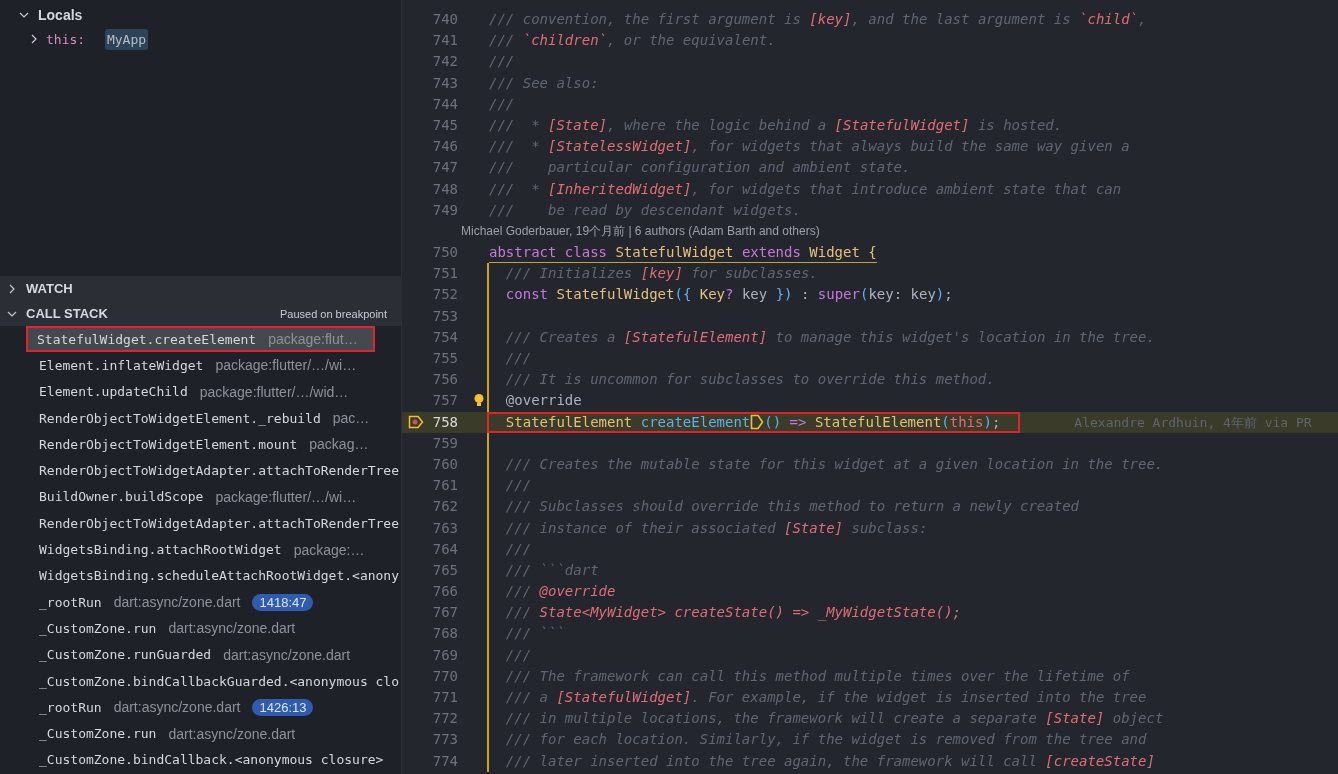  Describe the element at coordinates (444, 274) in the screenshot. I see `line-number: 751` at that location.